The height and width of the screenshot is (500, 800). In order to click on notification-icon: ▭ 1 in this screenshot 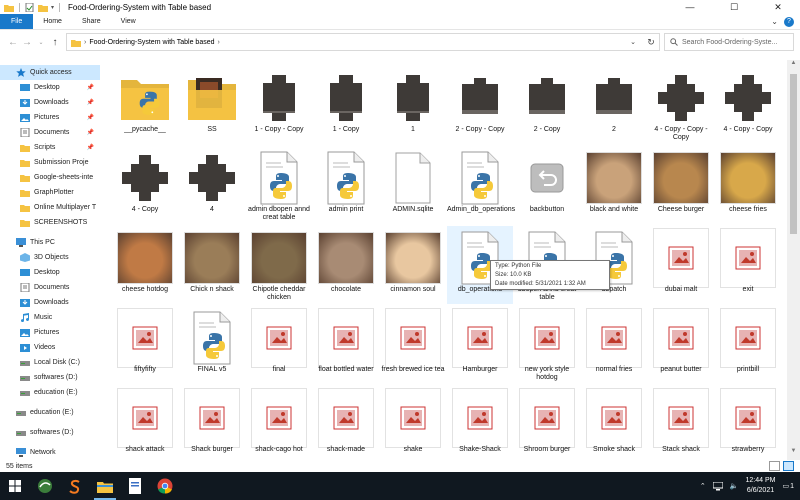, I will do `click(788, 486)`.